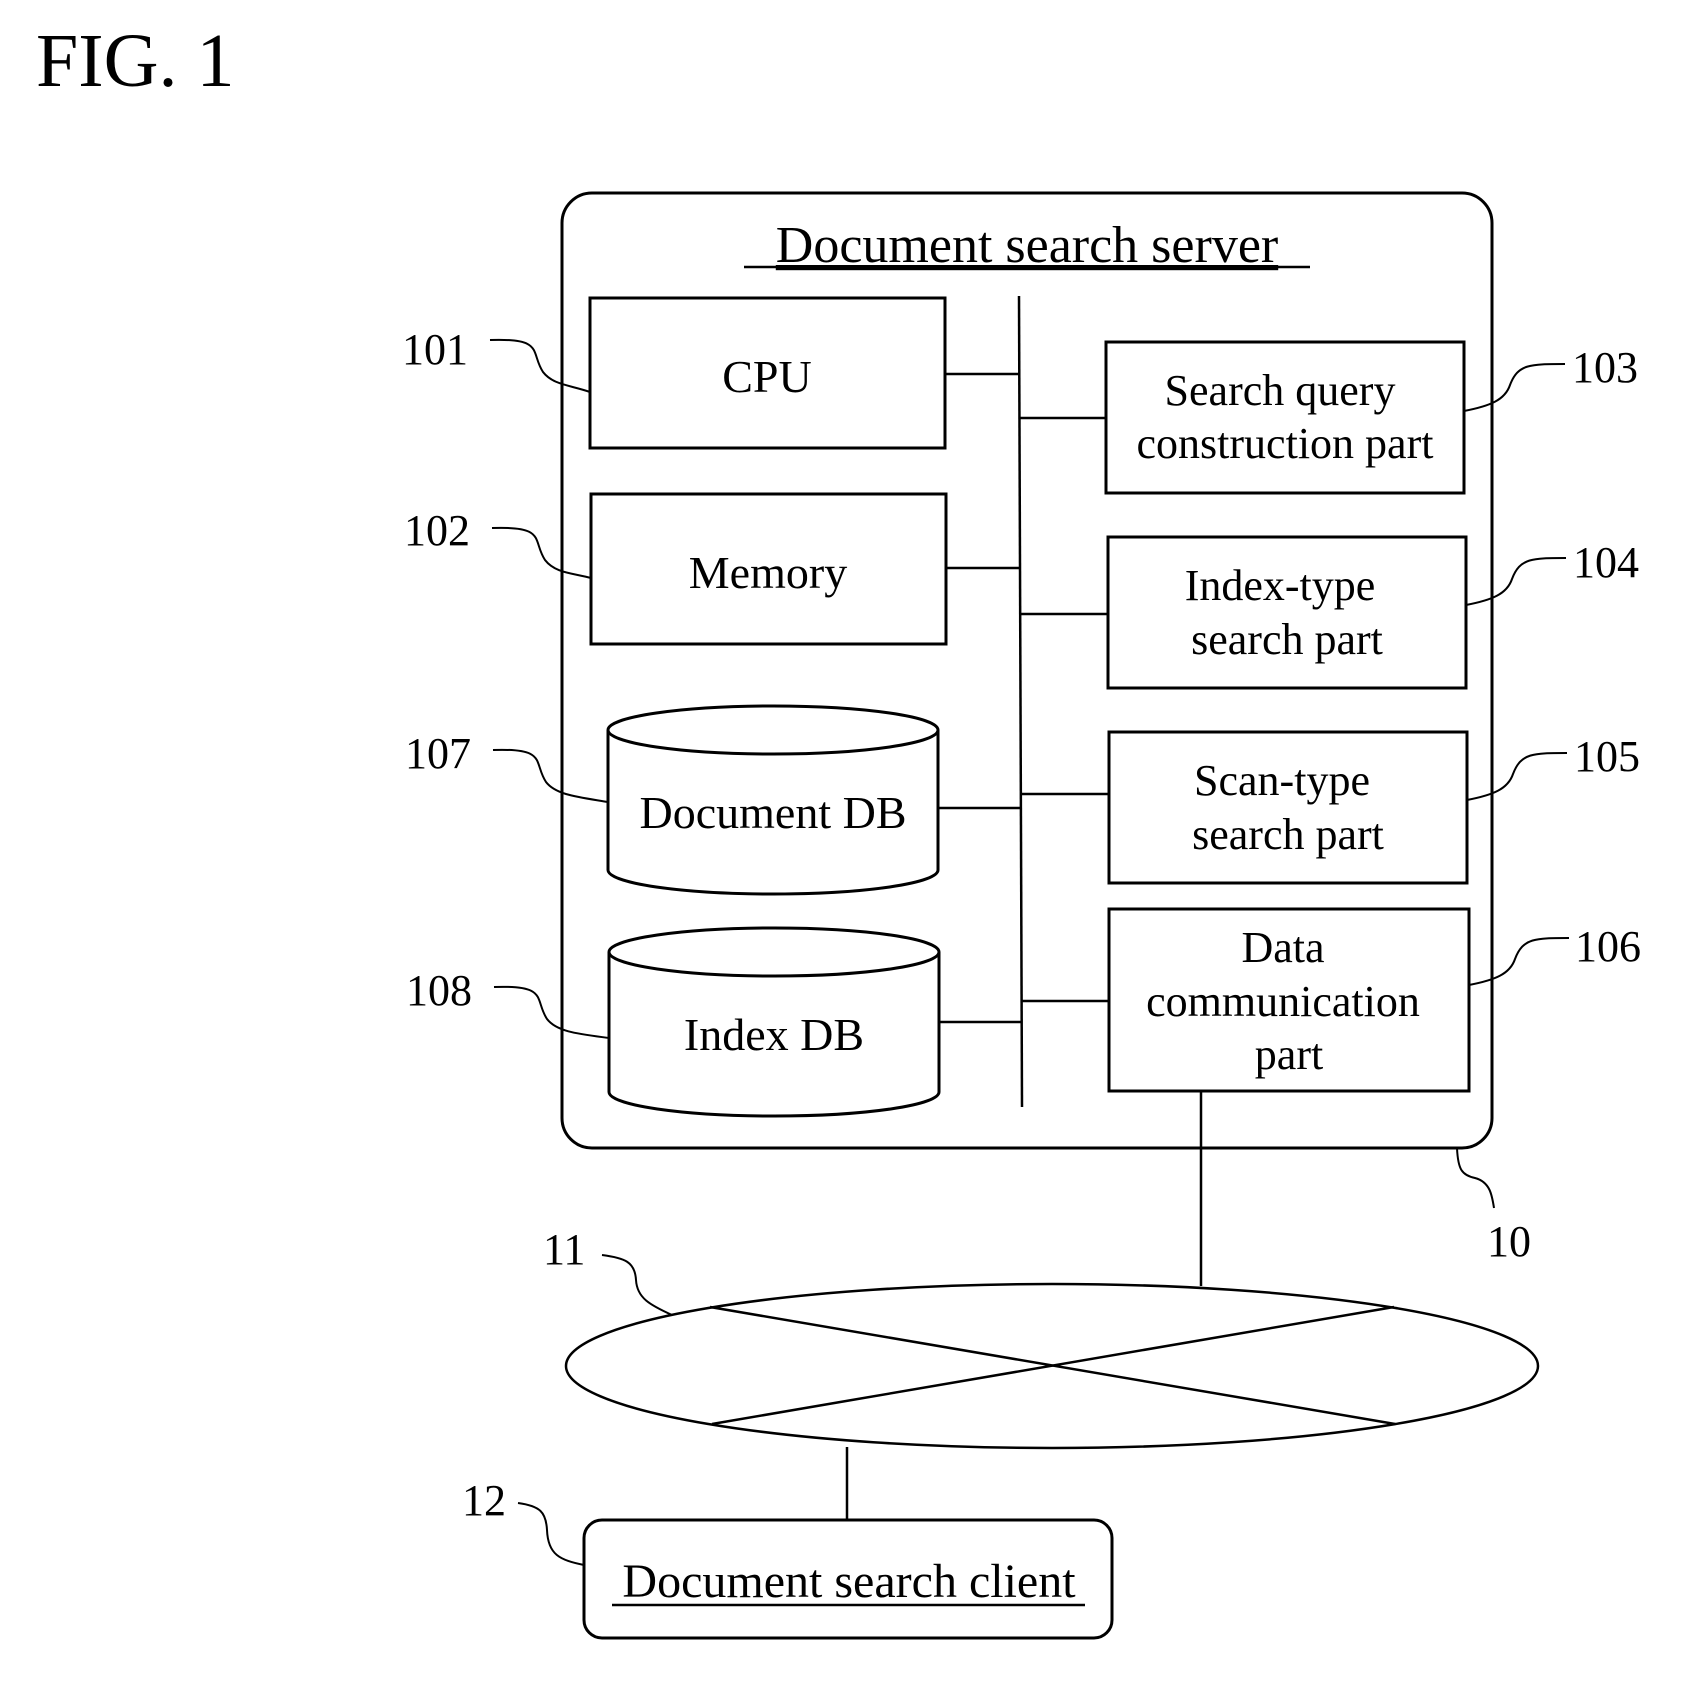 Image resolution: width=1693 pixels, height=1694 pixels. Describe the element at coordinates (1280, 585) in the screenshot. I see `index-search-line1: Index-type` at that location.